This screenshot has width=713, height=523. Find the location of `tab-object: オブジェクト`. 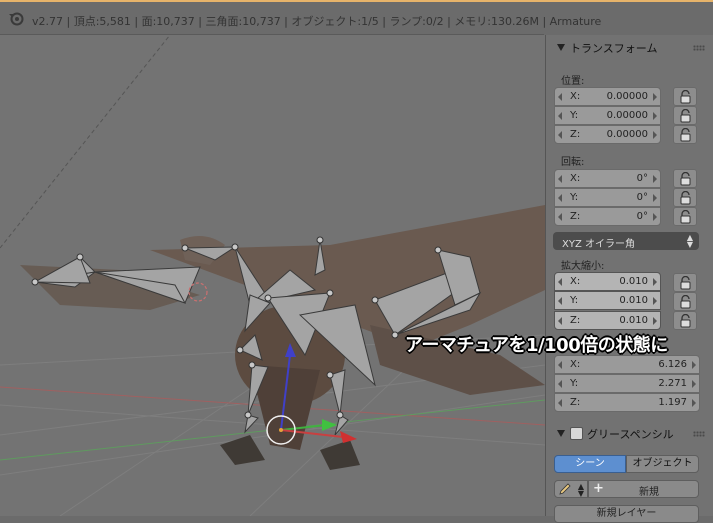

tab-object: オブジェクト is located at coordinates (662, 464).